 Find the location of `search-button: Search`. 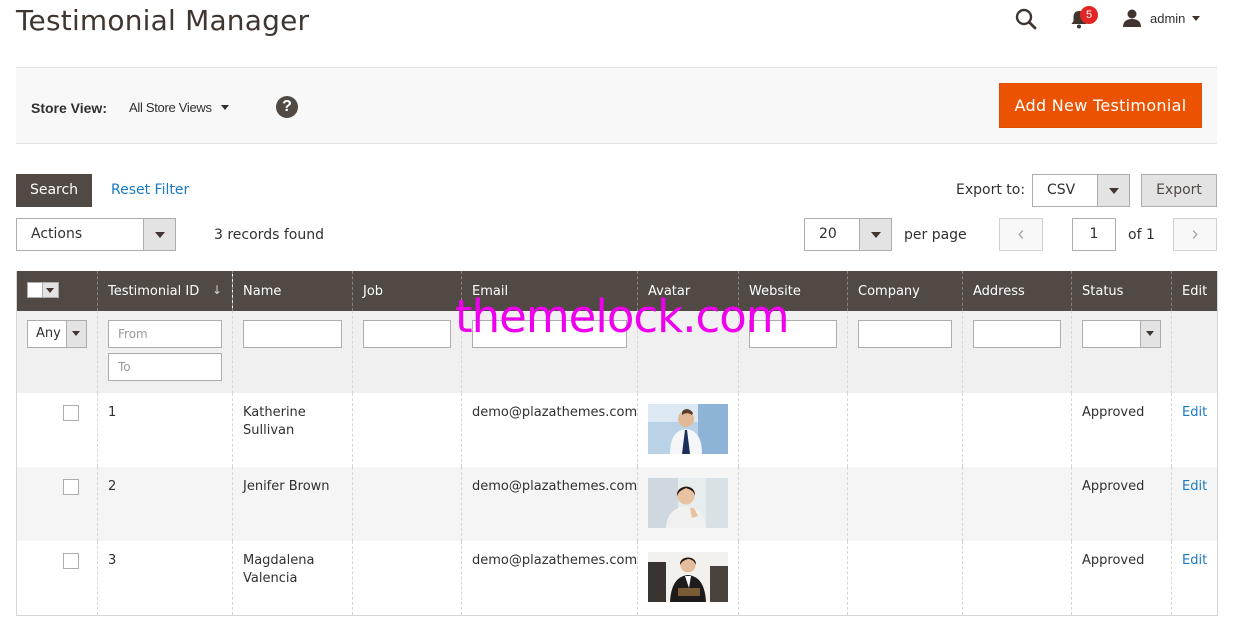

search-button: Search is located at coordinates (54, 190).